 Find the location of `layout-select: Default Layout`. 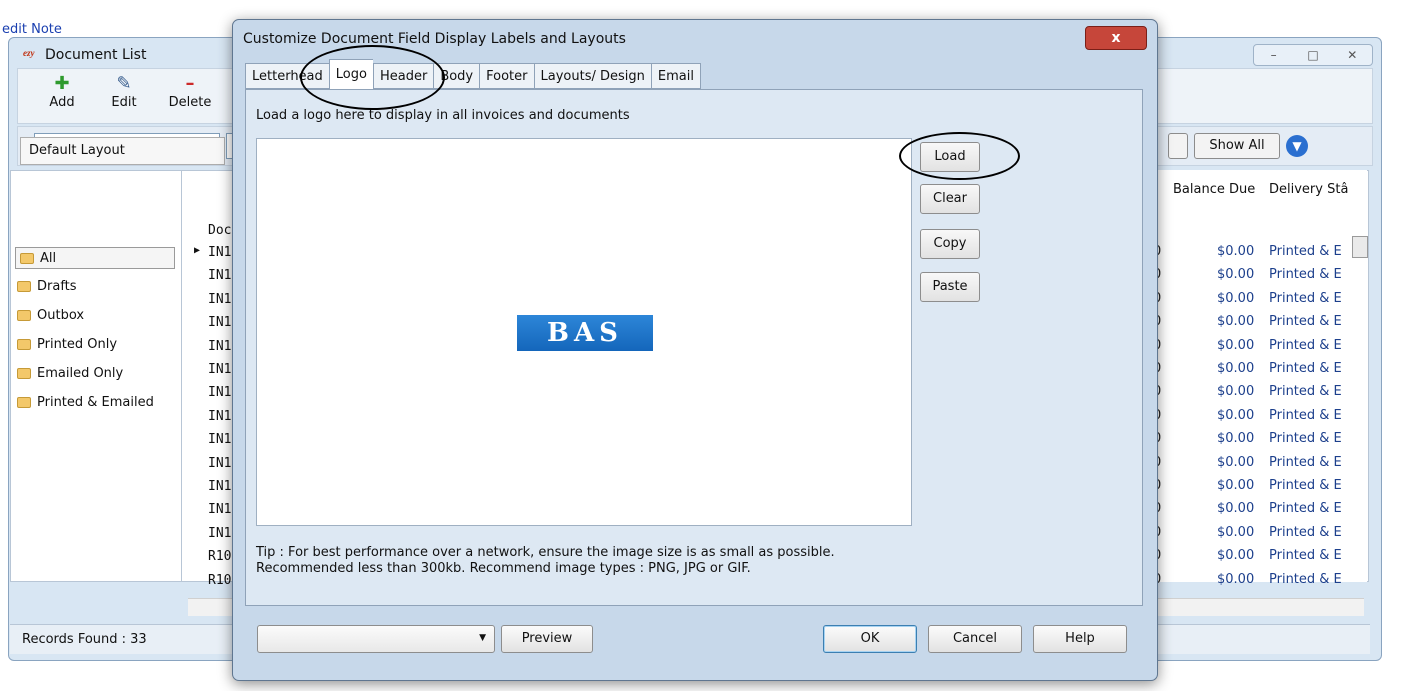

layout-select: Default Layout is located at coordinates (122, 151).